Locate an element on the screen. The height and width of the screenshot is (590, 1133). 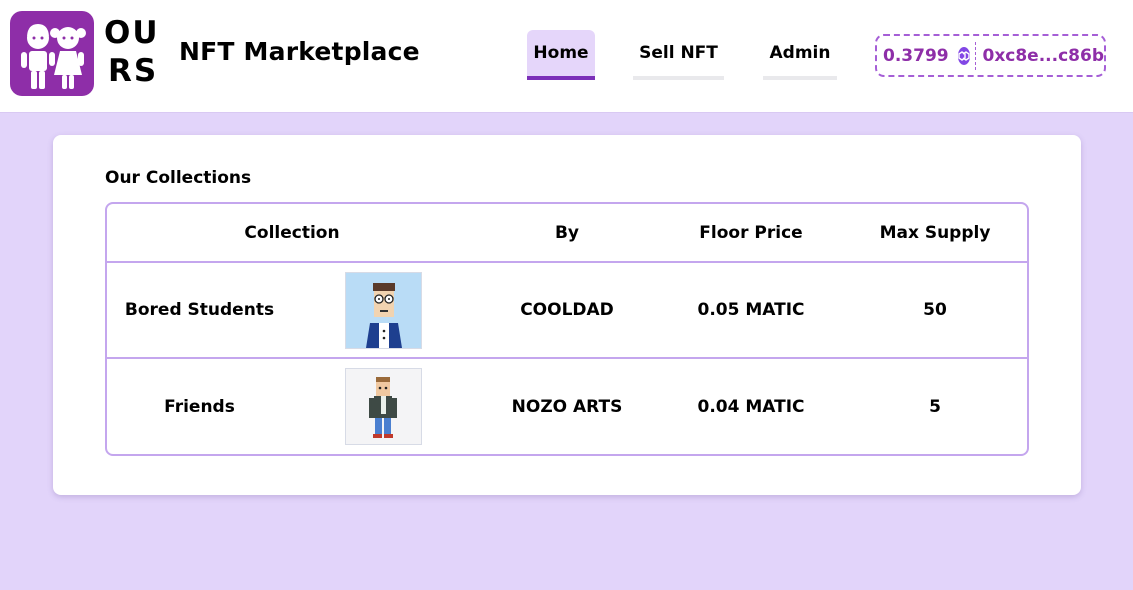
wallet-balance: 0.3799 is located at coordinates (916, 55).